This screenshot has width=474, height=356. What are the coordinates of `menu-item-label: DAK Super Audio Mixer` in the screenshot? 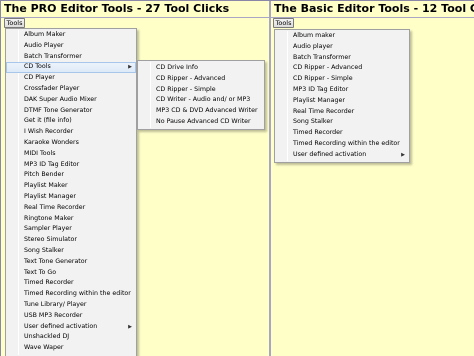 It's located at (60, 99).